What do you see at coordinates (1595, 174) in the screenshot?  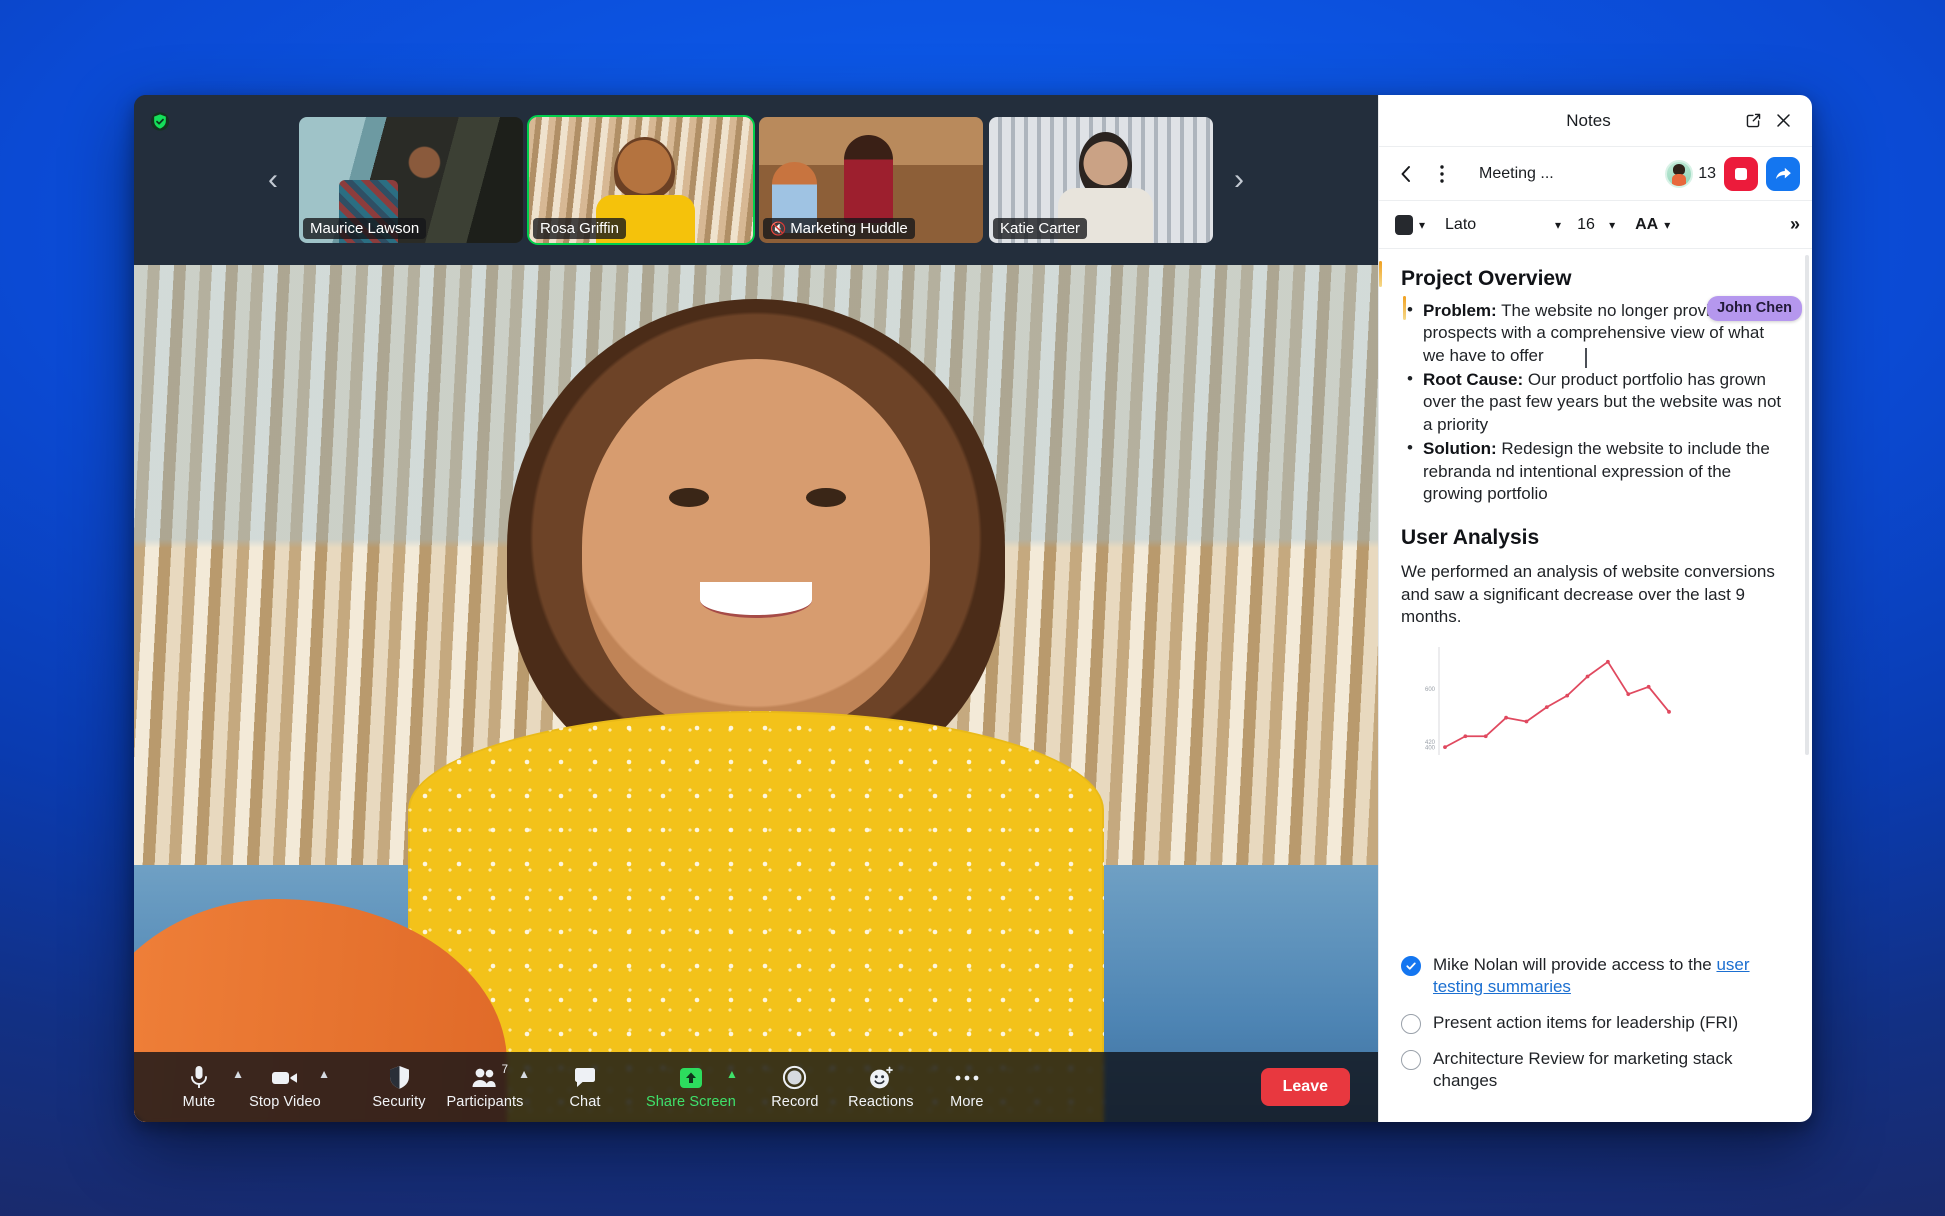 I see `document-toolbar: Meeting ... 13` at bounding box center [1595, 174].